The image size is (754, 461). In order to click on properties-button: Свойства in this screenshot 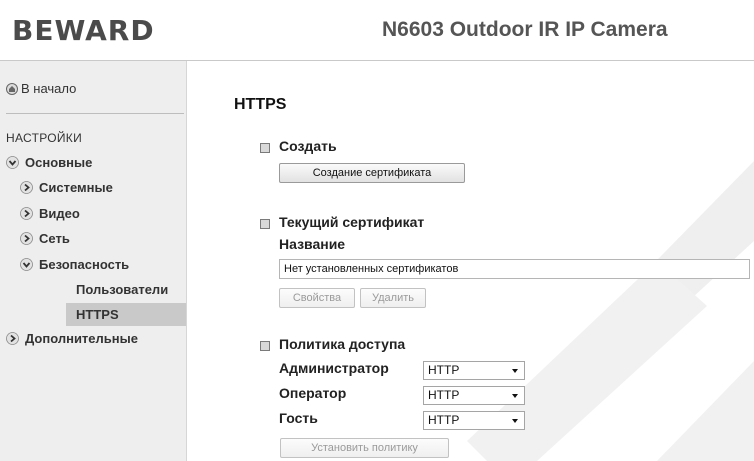, I will do `click(317, 298)`.